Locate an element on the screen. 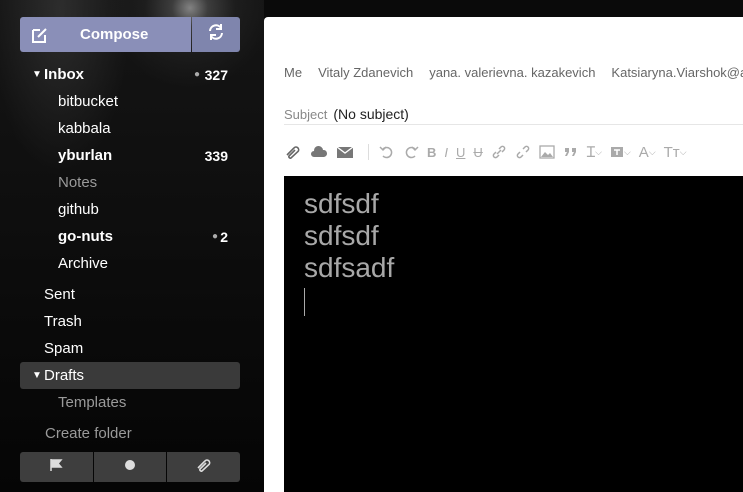 The width and height of the screenshot is (743, 492). folder-drafts: ▼ Drafts is located at coordinates (130, 375).